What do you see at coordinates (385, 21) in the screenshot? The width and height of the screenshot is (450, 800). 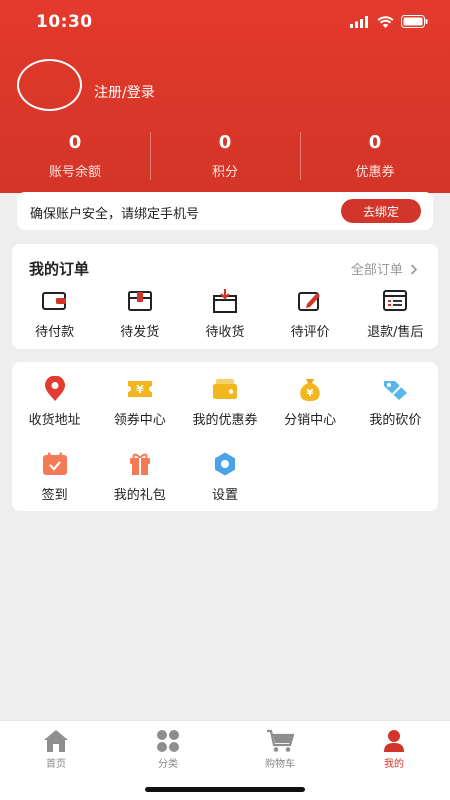 I see `wifi-icon` at bounding box center [385, 21].